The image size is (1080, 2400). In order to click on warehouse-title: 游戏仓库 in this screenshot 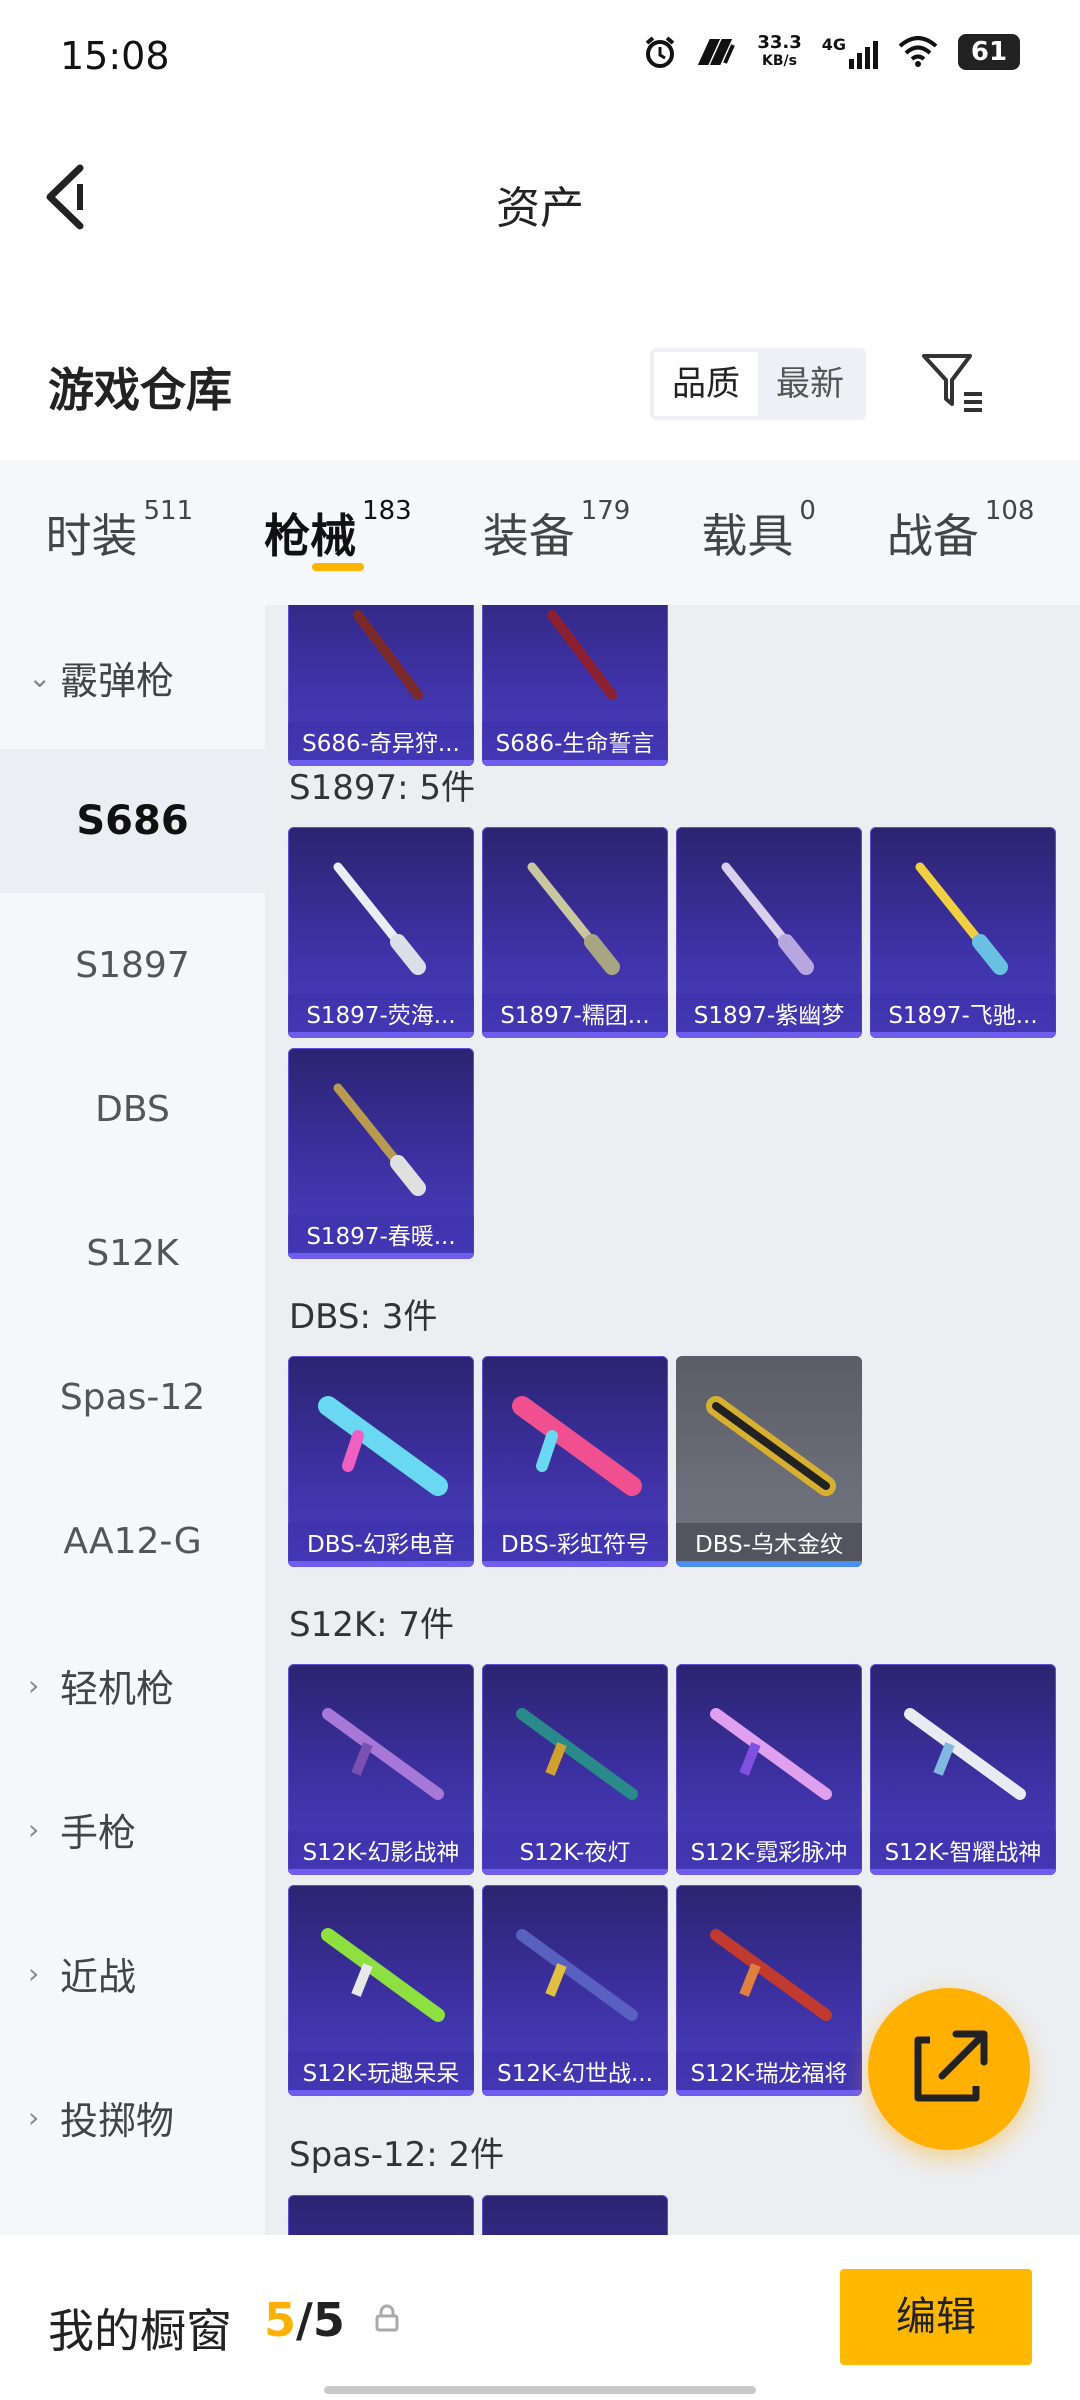, I will do `click(140, 390)`.